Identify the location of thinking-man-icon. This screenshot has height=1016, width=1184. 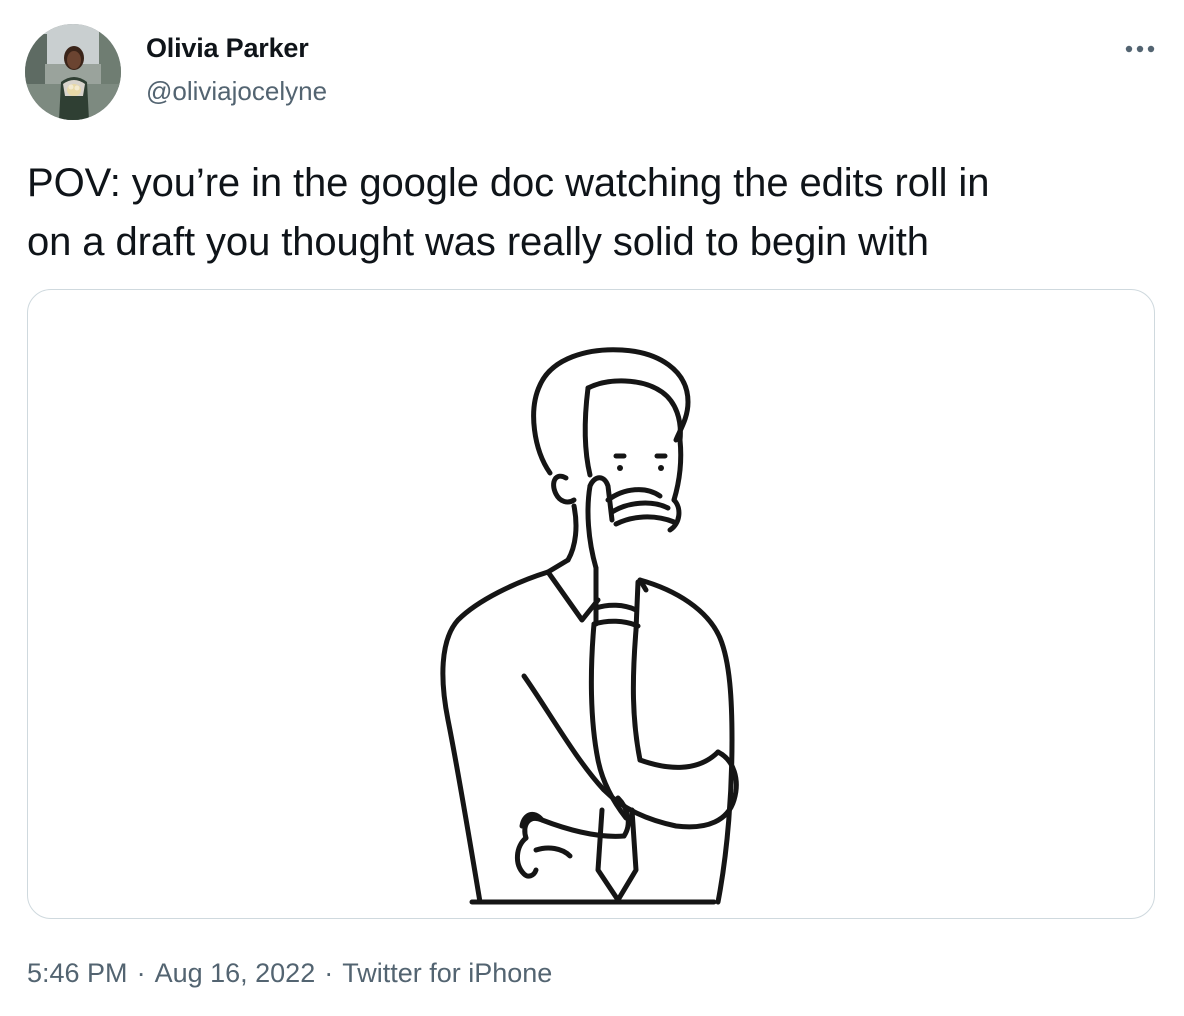
(589, 626).